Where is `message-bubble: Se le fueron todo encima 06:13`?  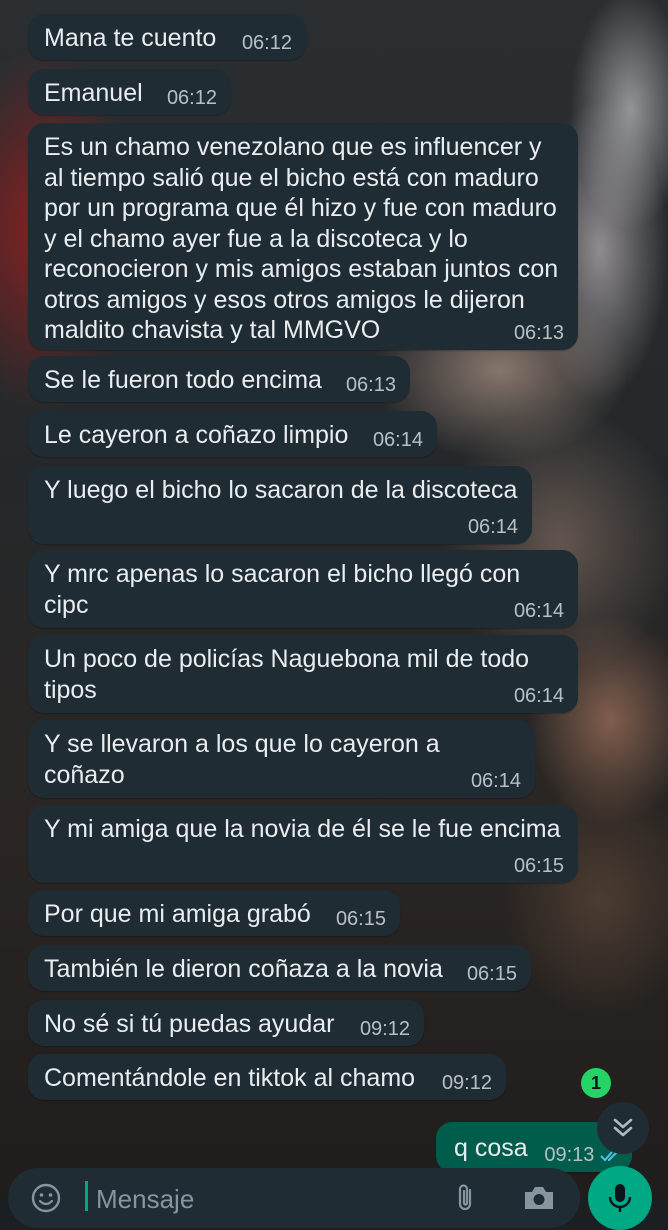 message-bubble: Se le fueron todo encima 06:13 is located at coordinates (219, 379).